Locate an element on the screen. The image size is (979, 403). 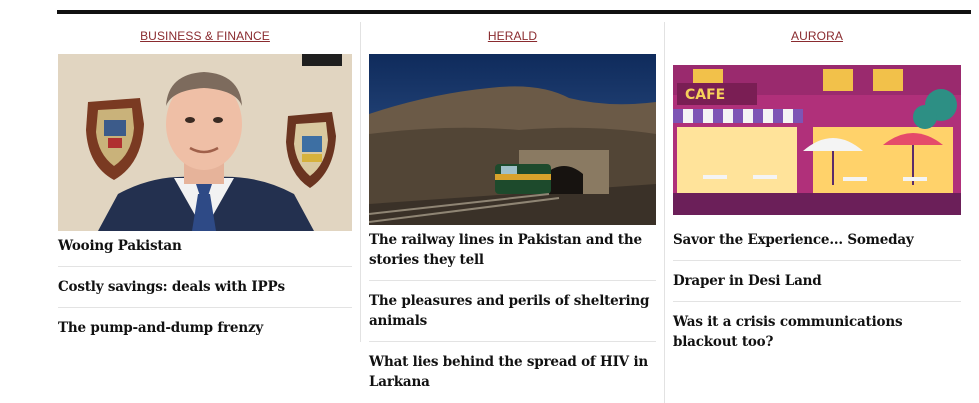
story-image-wooing-pakistan is located at coordinates (205, 142).